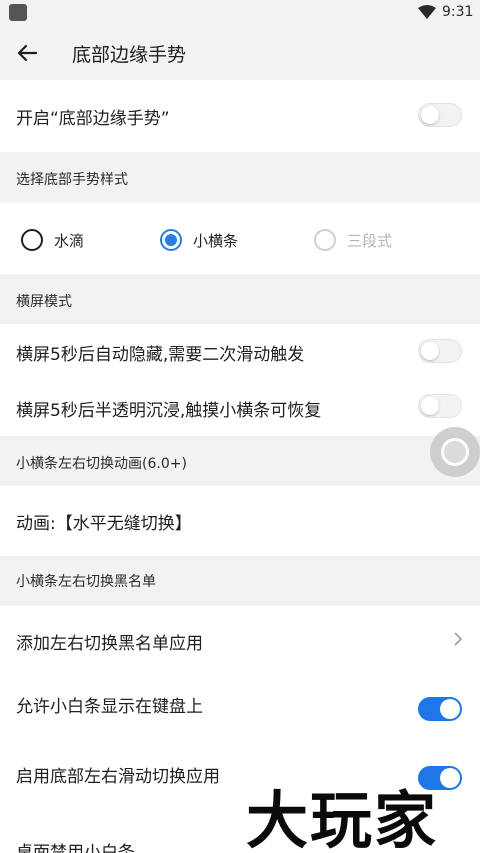 The width and height of the screenshot is (480, 853). What do you see at coordinates (325, 240) in the screenshot?
I see `radio-three-segment` at bounding box center [325, 240].